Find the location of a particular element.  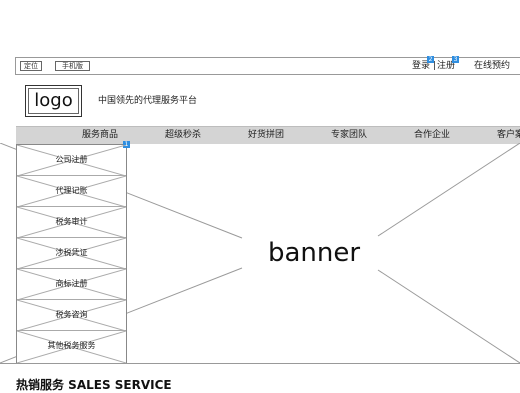

menu-item-other-tax-services: 其他税务服务 is located at coordinates (71, 347).